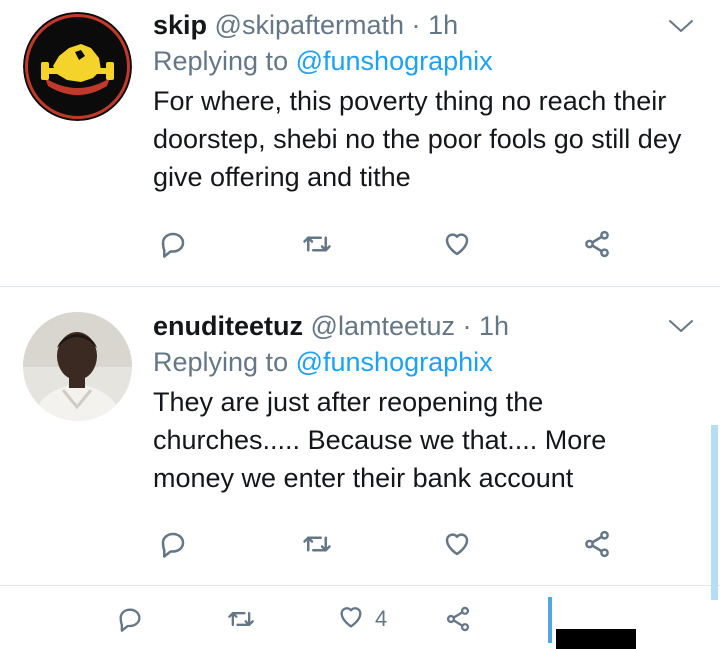 This screenshot has width=720, height=649. Describe the element at coordinates (596, 639) in the screenshot. I see `redaction-block` at that location.